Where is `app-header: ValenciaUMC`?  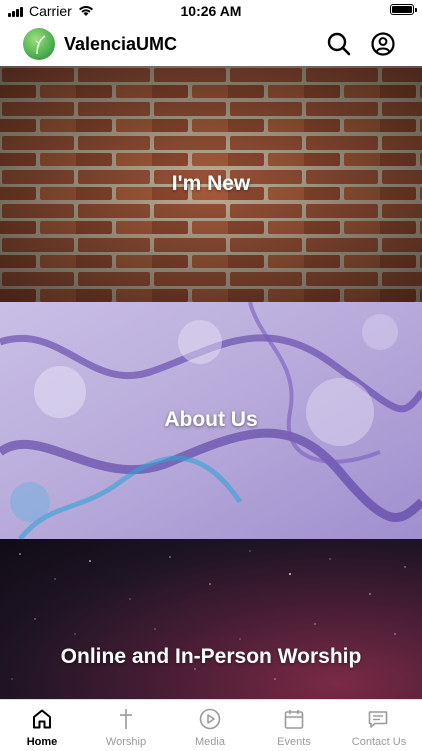
app-header: ValenciaUMC is located at coordinates (211, 44).